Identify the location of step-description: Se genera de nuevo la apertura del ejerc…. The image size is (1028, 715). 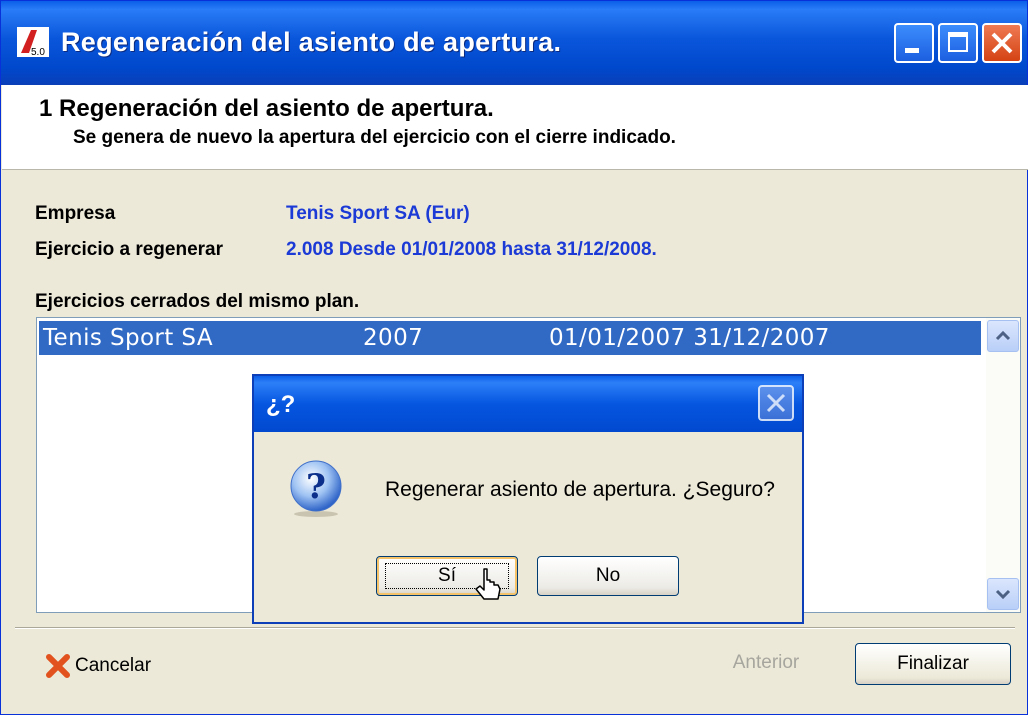
(374, 137).